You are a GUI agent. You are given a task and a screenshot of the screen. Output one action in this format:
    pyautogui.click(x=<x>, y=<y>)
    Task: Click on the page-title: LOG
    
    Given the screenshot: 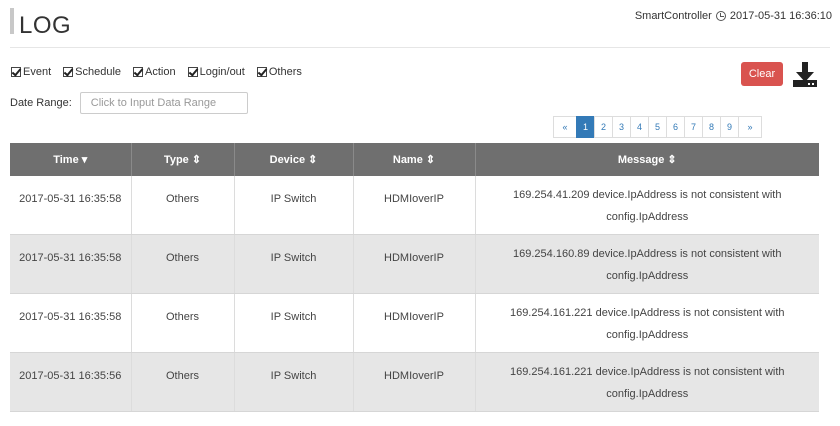 What is the action you would take?
    pyautogui.click(x=45, y=25)
    